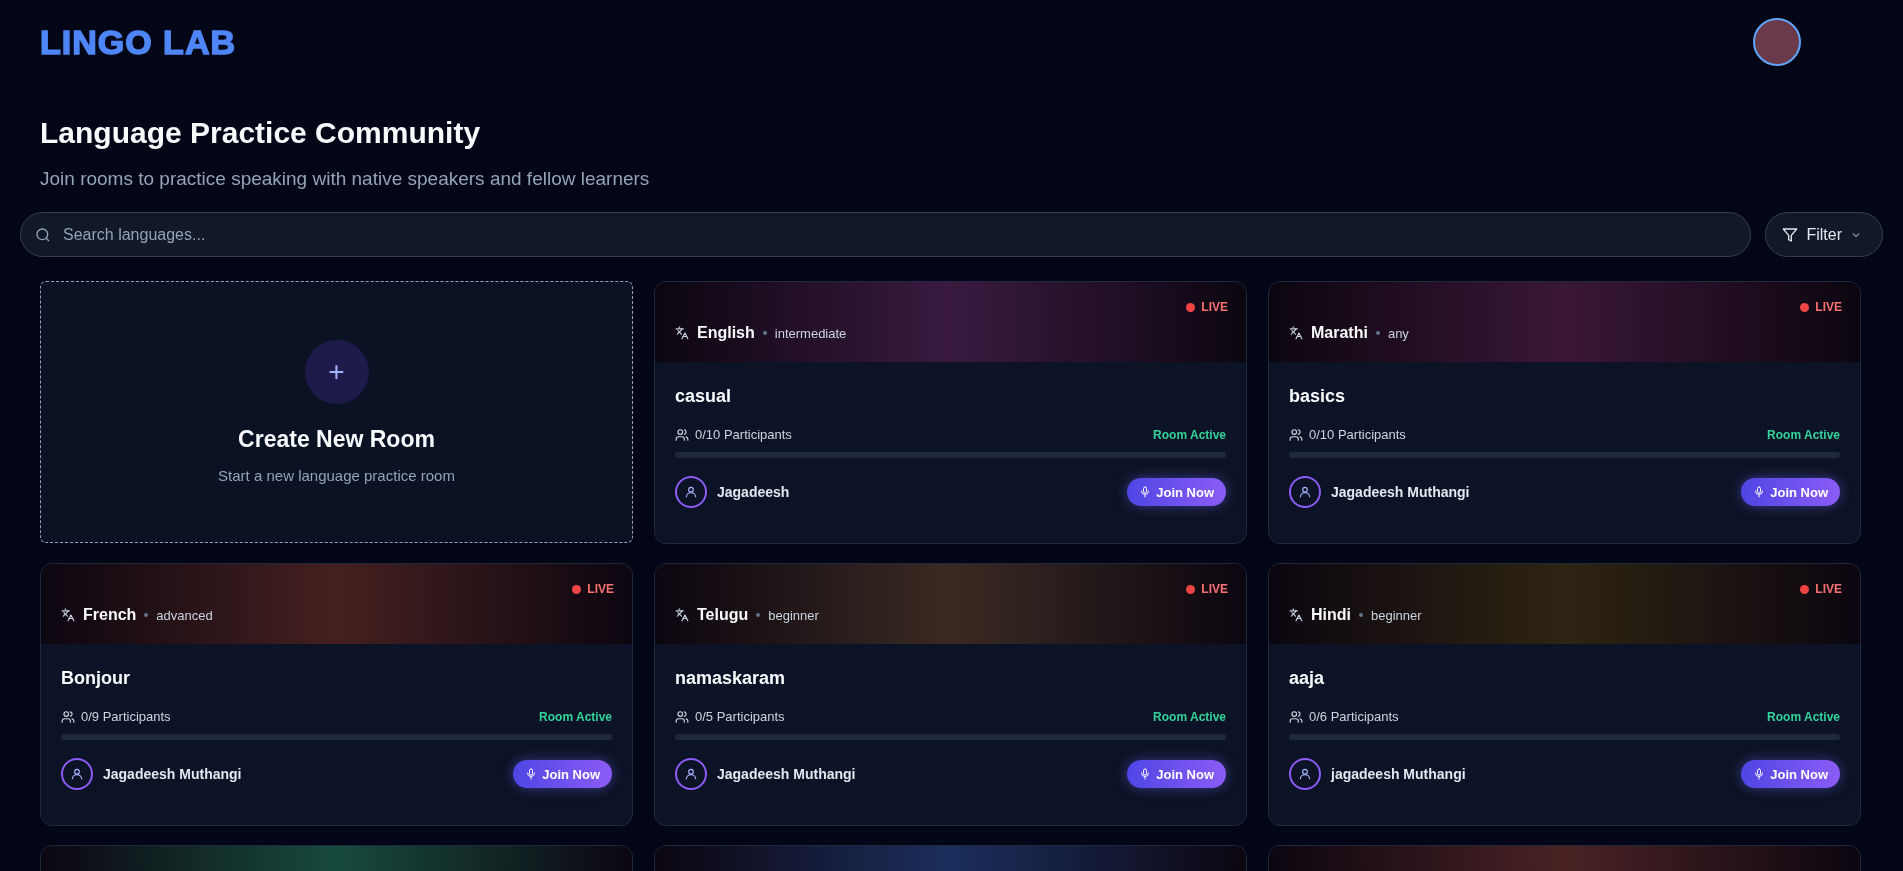  I want to click on language-name: Hindi, so click(1331, 615).